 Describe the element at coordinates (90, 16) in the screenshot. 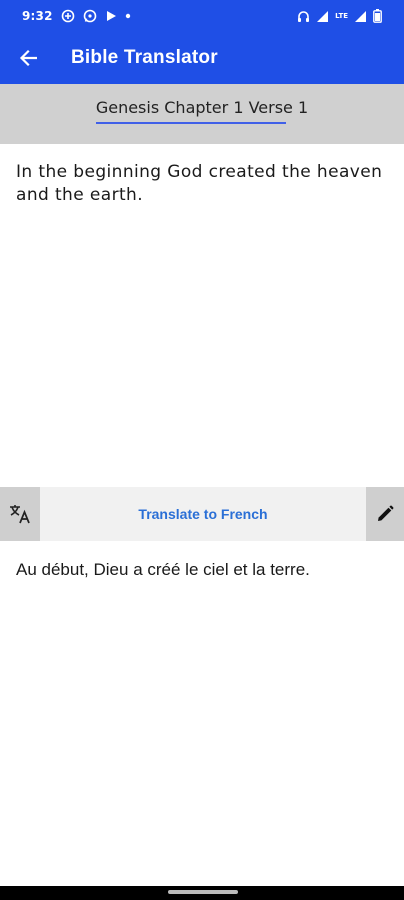

I see `whatsapp-icon` at that location.